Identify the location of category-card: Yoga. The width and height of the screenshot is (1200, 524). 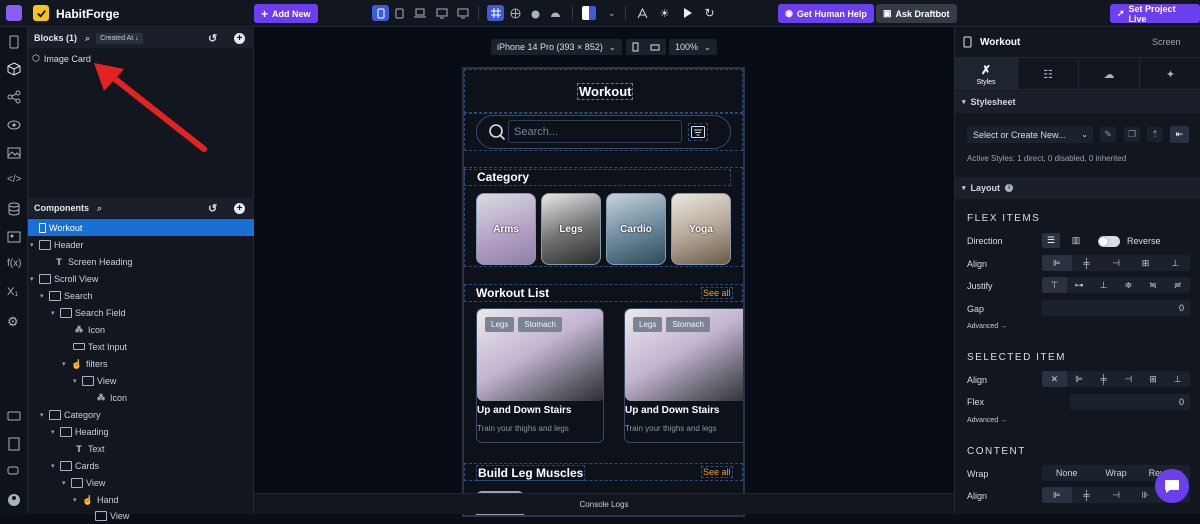
(701, 229).